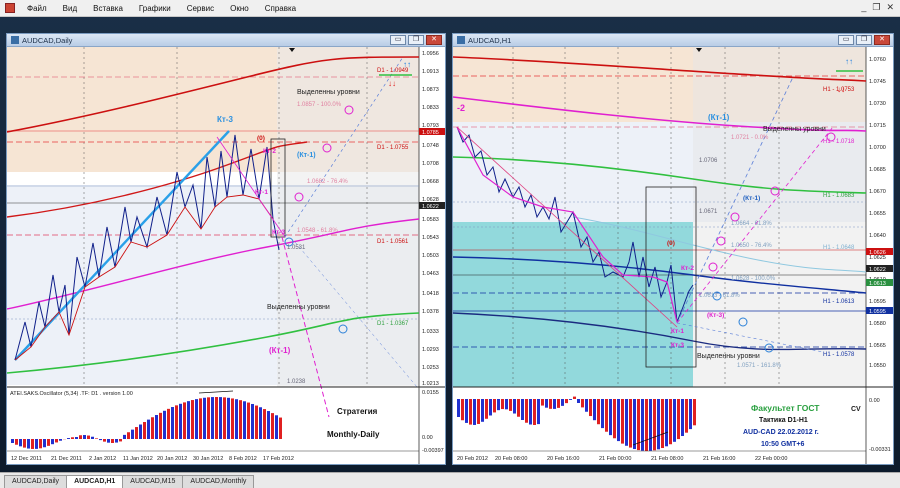 The image size is (900, 488). I want to click on label-level-0531: 1.0531, so click(296, 248).